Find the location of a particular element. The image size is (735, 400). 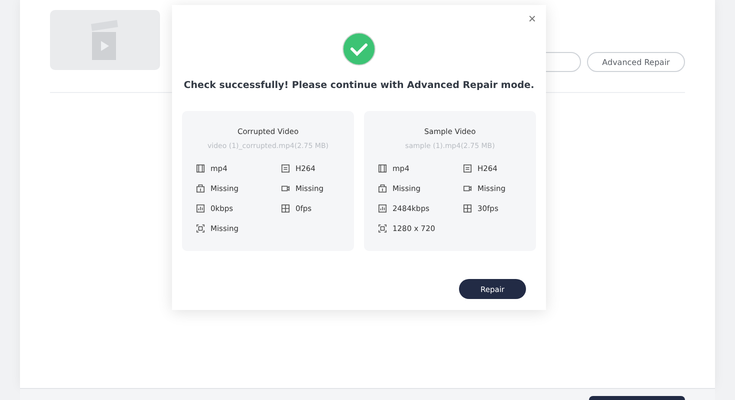

success-check-icon is located at coordinates (359, 49).